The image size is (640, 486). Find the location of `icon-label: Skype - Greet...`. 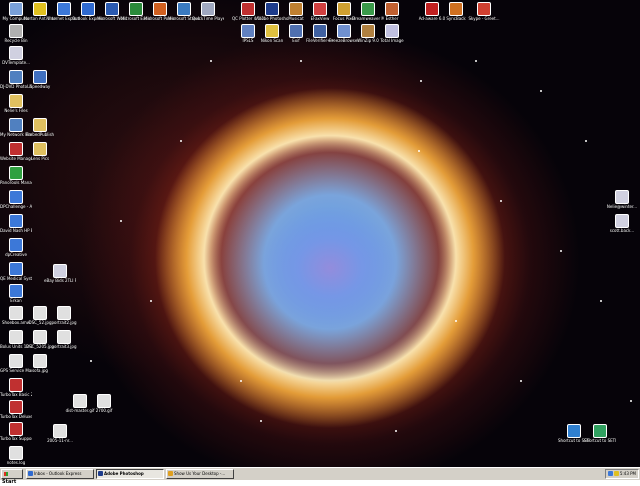

icon-label: Skype - Greet... is located at coordinates (484, 18).